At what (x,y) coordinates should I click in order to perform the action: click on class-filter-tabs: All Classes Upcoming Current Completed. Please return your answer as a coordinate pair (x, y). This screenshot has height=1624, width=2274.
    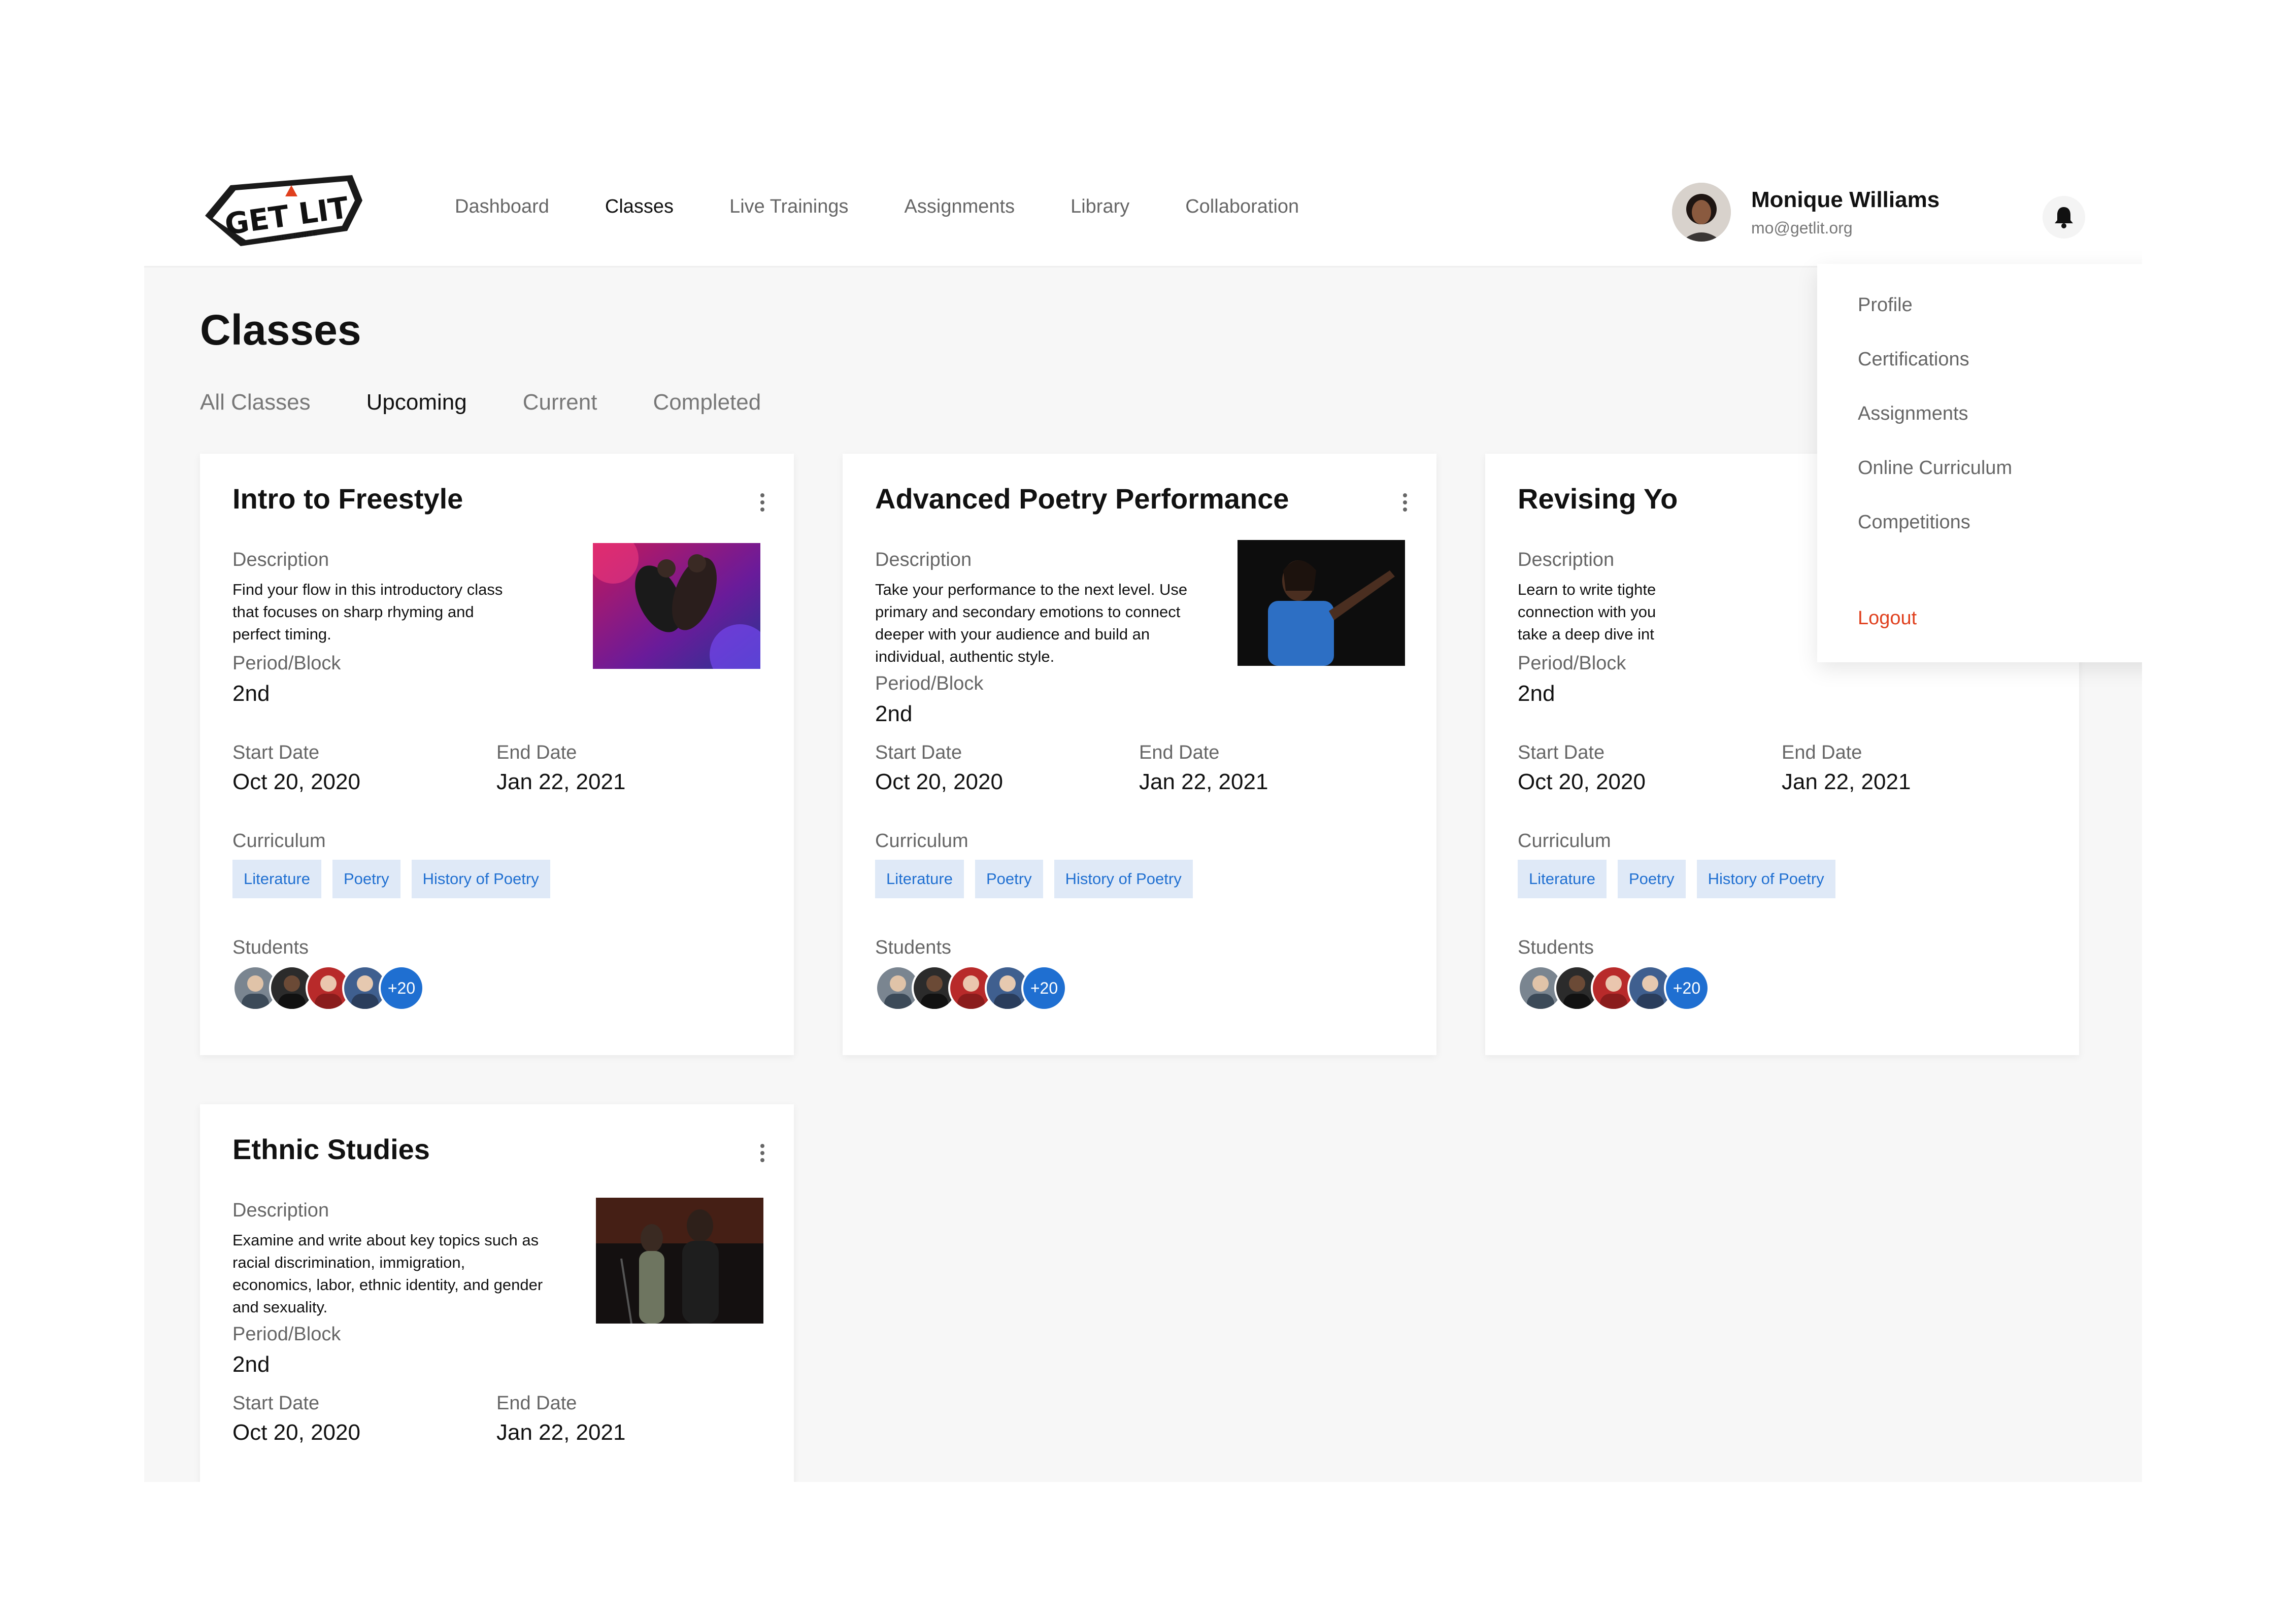
    Looking at the image, I should click on (509, 402).